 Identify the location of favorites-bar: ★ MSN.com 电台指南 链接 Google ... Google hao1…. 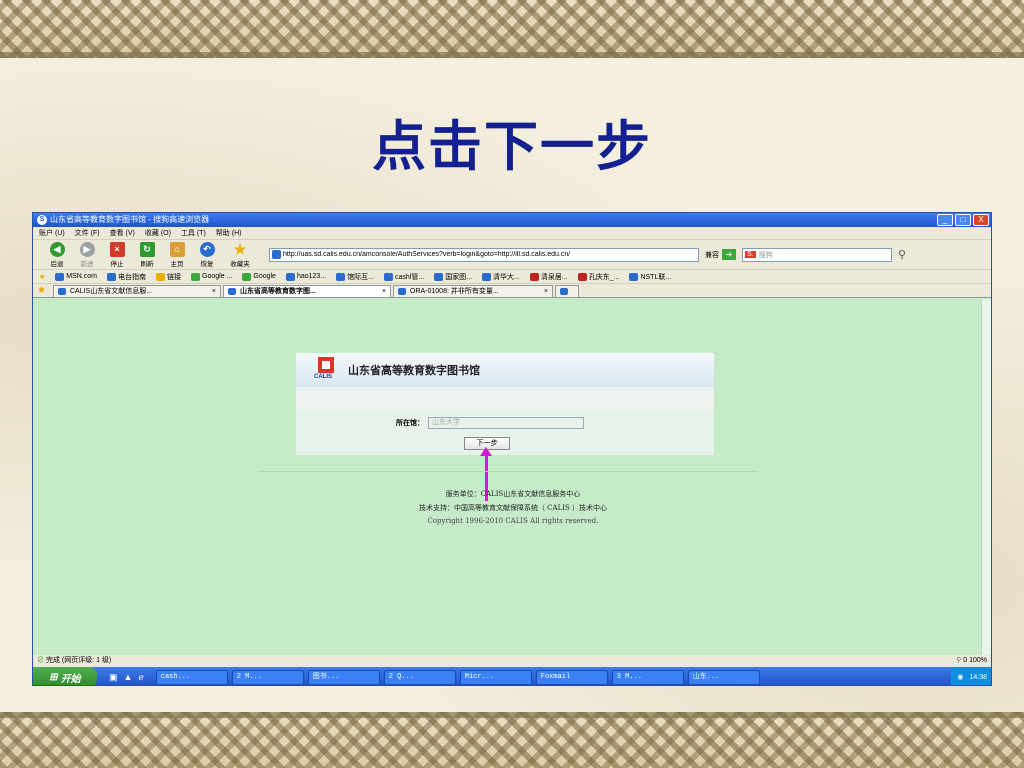
(512, 277).